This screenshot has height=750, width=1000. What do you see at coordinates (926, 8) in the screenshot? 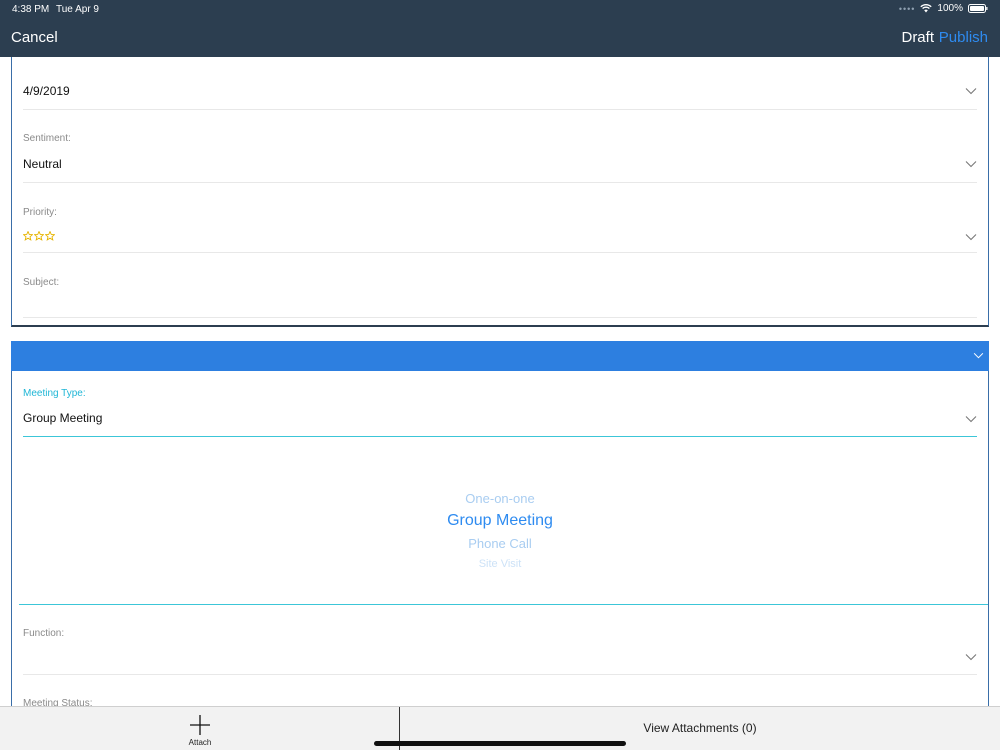
I see `wifi-icon` at bounding box center [926, 8].